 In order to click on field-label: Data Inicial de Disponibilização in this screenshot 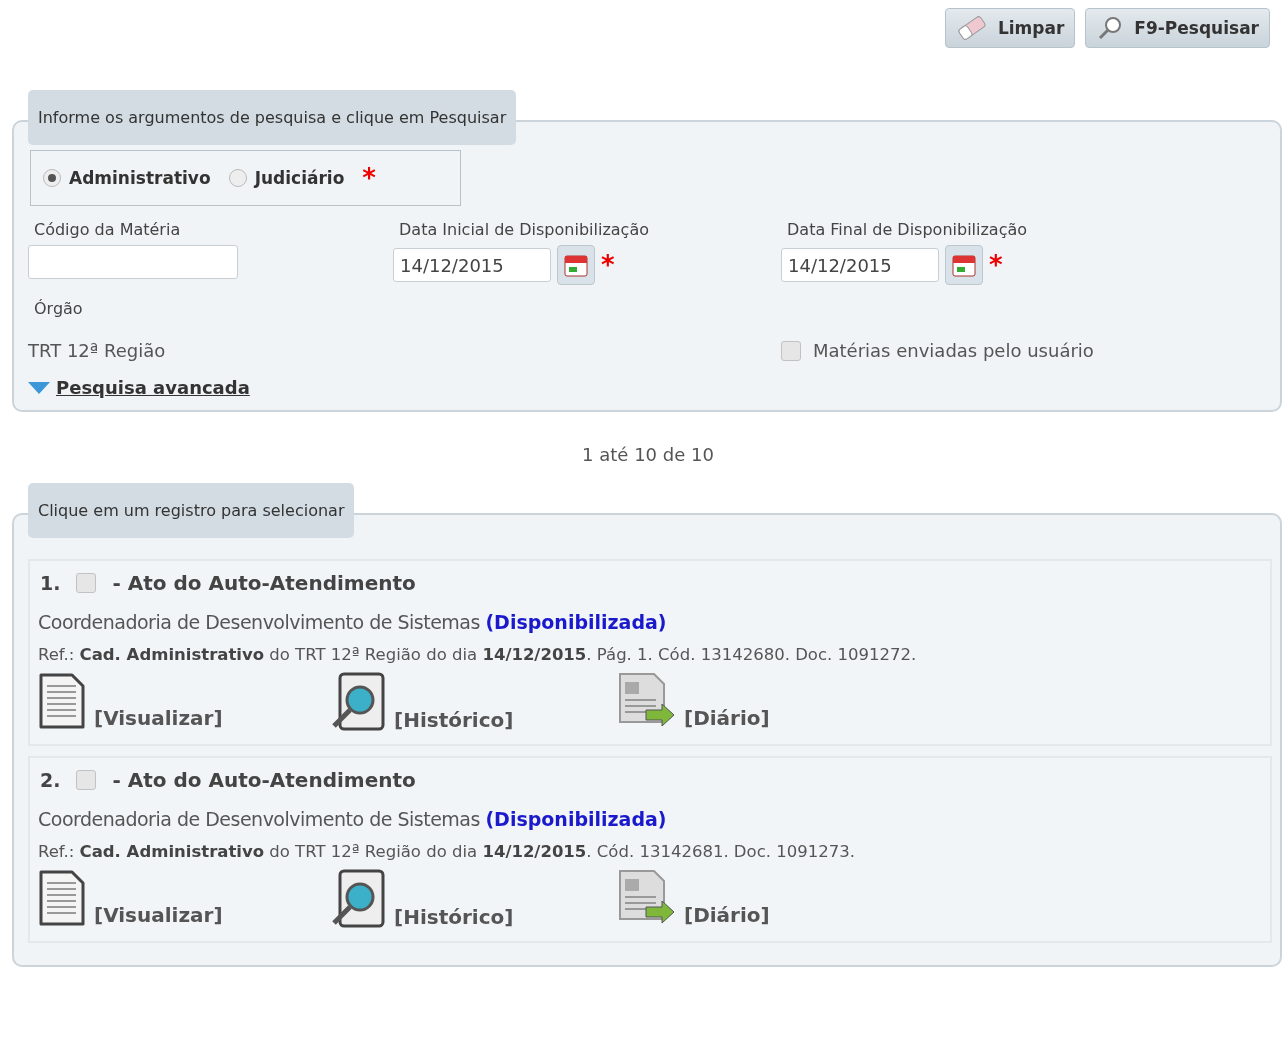, I will do `click(524, 229)`.